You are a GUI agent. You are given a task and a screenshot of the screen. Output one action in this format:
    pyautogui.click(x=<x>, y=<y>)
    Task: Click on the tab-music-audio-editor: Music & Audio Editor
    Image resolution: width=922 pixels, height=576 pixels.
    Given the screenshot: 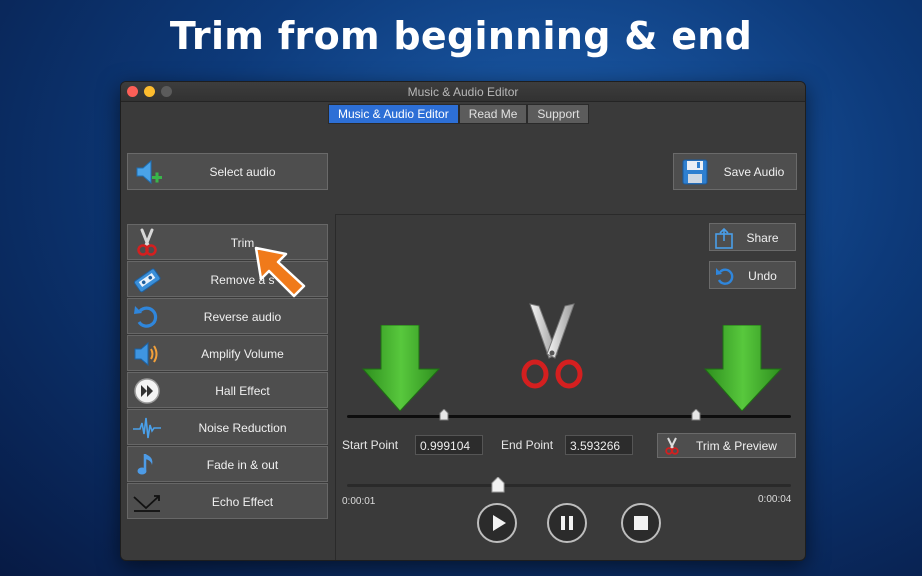 What is the action you would take?
    pyautogui.click(x=393, y=114)
    